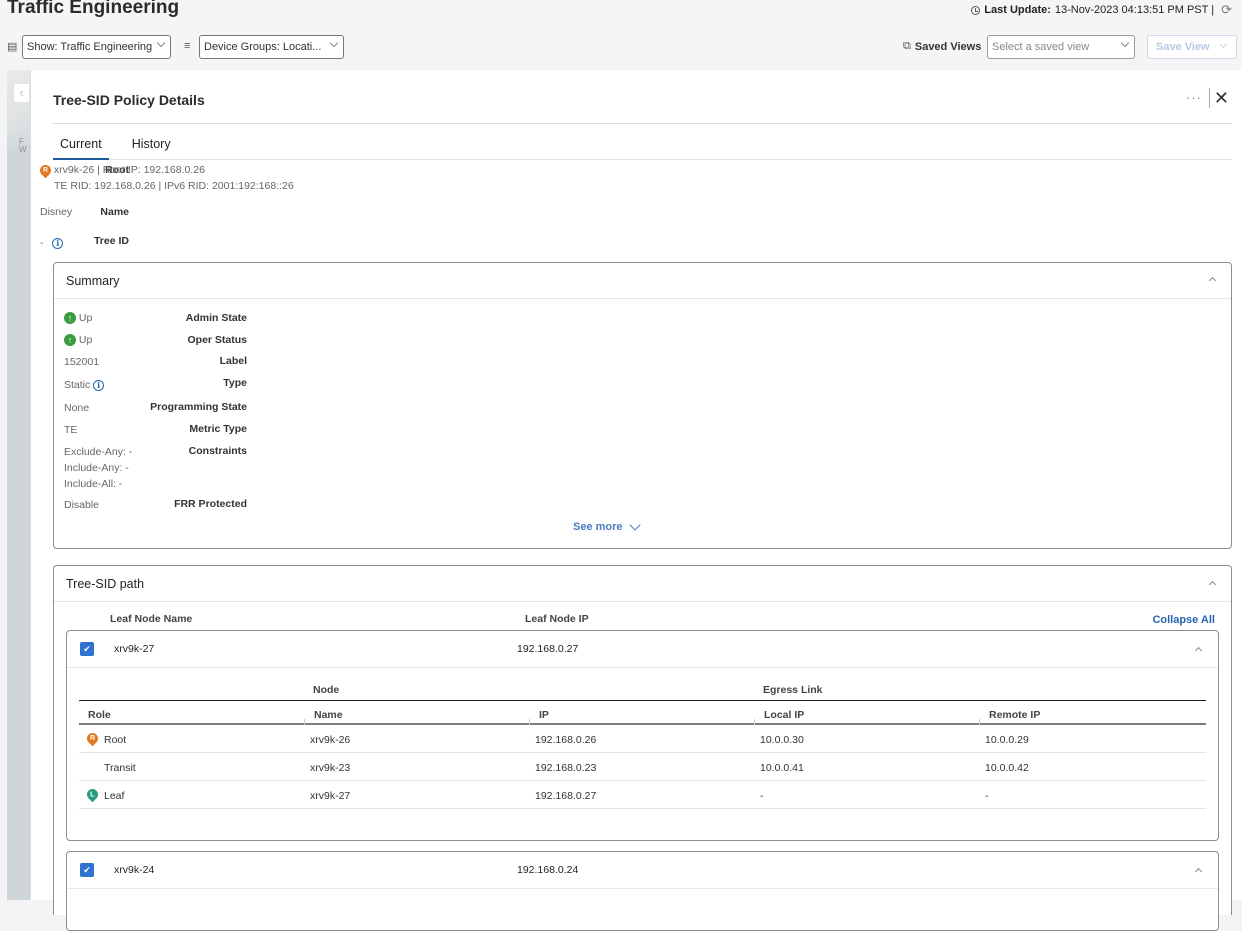 This screenshot has width=1242, height=931. Describe the element at coordinates (1007, 768) in the screenshot. I see `cell-remote-ip: 10.0.0.42` at that location.